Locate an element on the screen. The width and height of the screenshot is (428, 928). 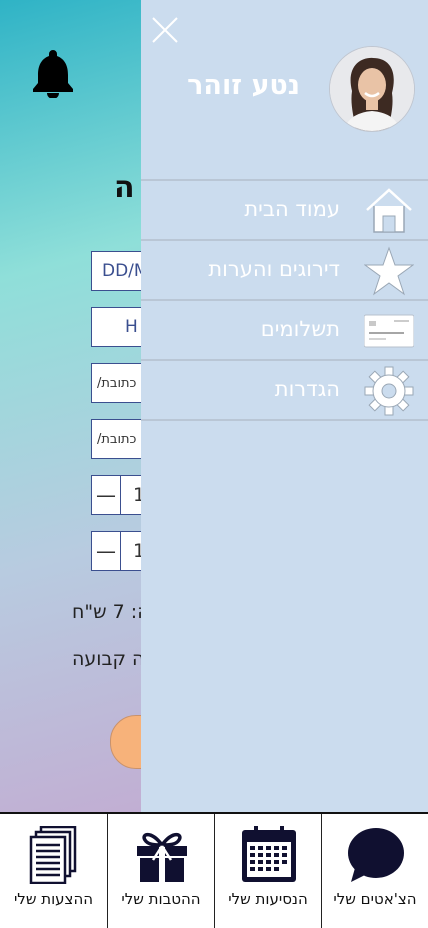
menu-item-payments: תשלומים is located at coordinates (284, 329).